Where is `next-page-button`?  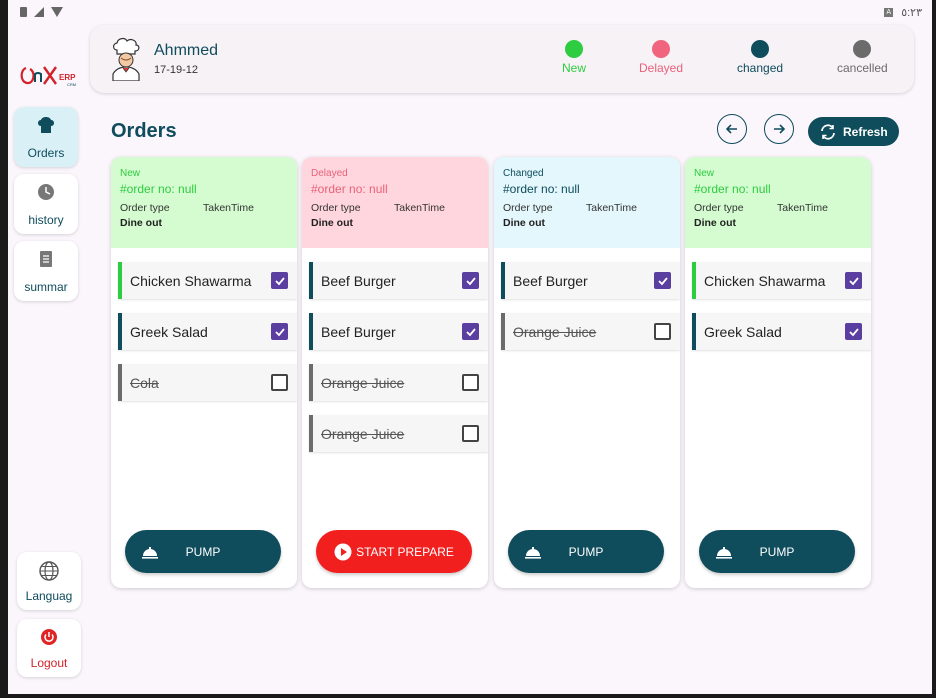 next-page-button is located at coordinates (779, 129).